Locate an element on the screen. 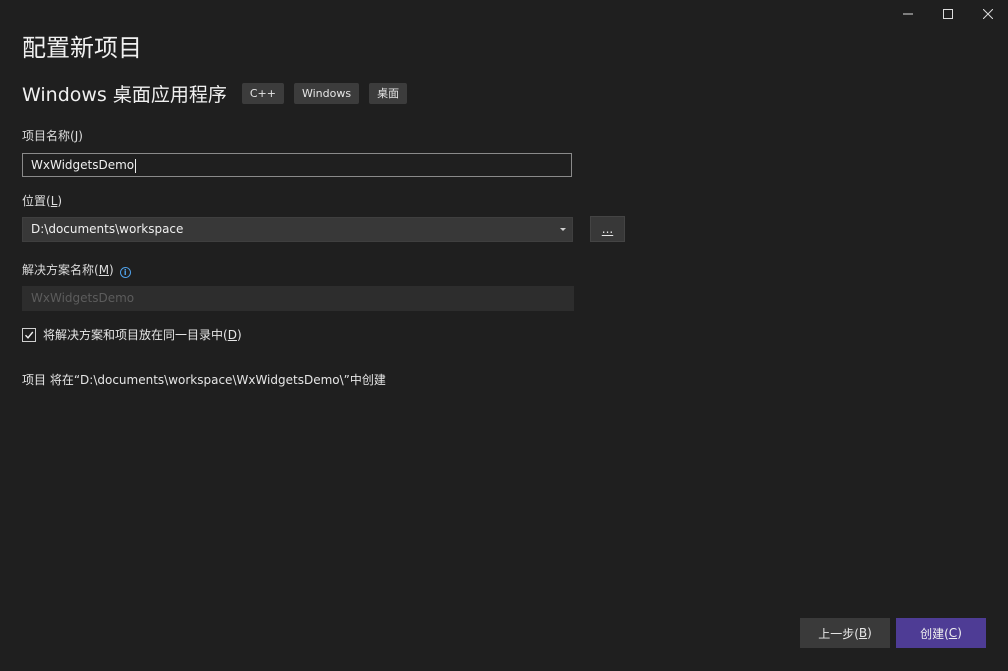 This screenshot has width=1008, height=671. location-label: 位置(L) is located at coordinates (42, 201).